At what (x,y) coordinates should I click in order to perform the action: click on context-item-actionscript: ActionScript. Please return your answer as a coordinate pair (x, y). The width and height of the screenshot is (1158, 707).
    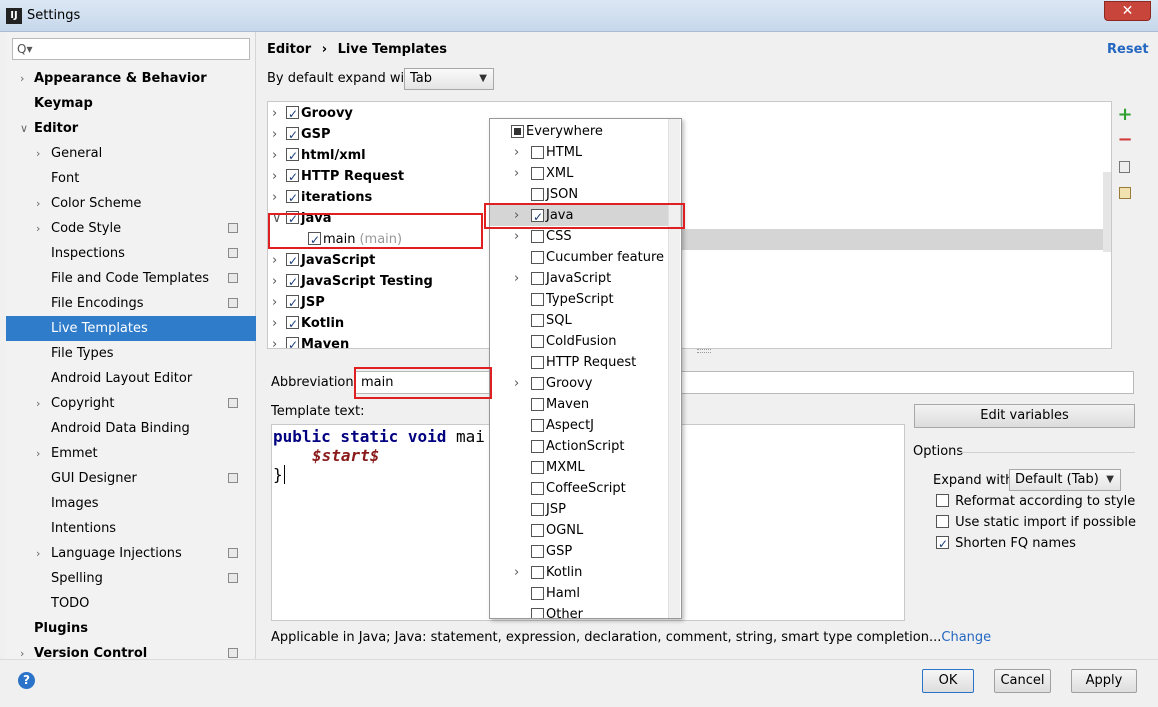
    Looking at the image, I should click on (585, 446).